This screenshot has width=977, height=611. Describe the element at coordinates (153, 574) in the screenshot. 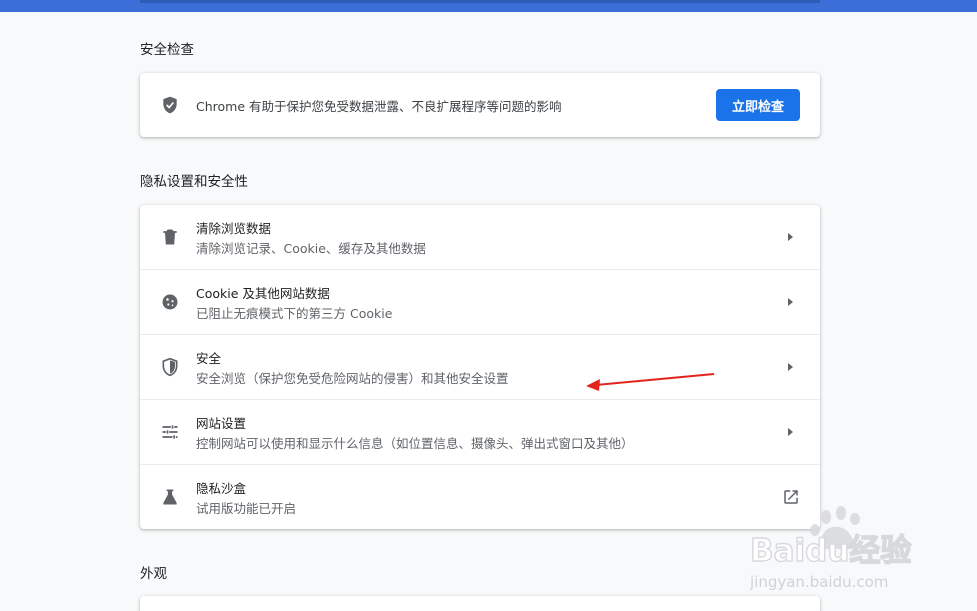

I see `appearance-section-title: 外观` at that location.